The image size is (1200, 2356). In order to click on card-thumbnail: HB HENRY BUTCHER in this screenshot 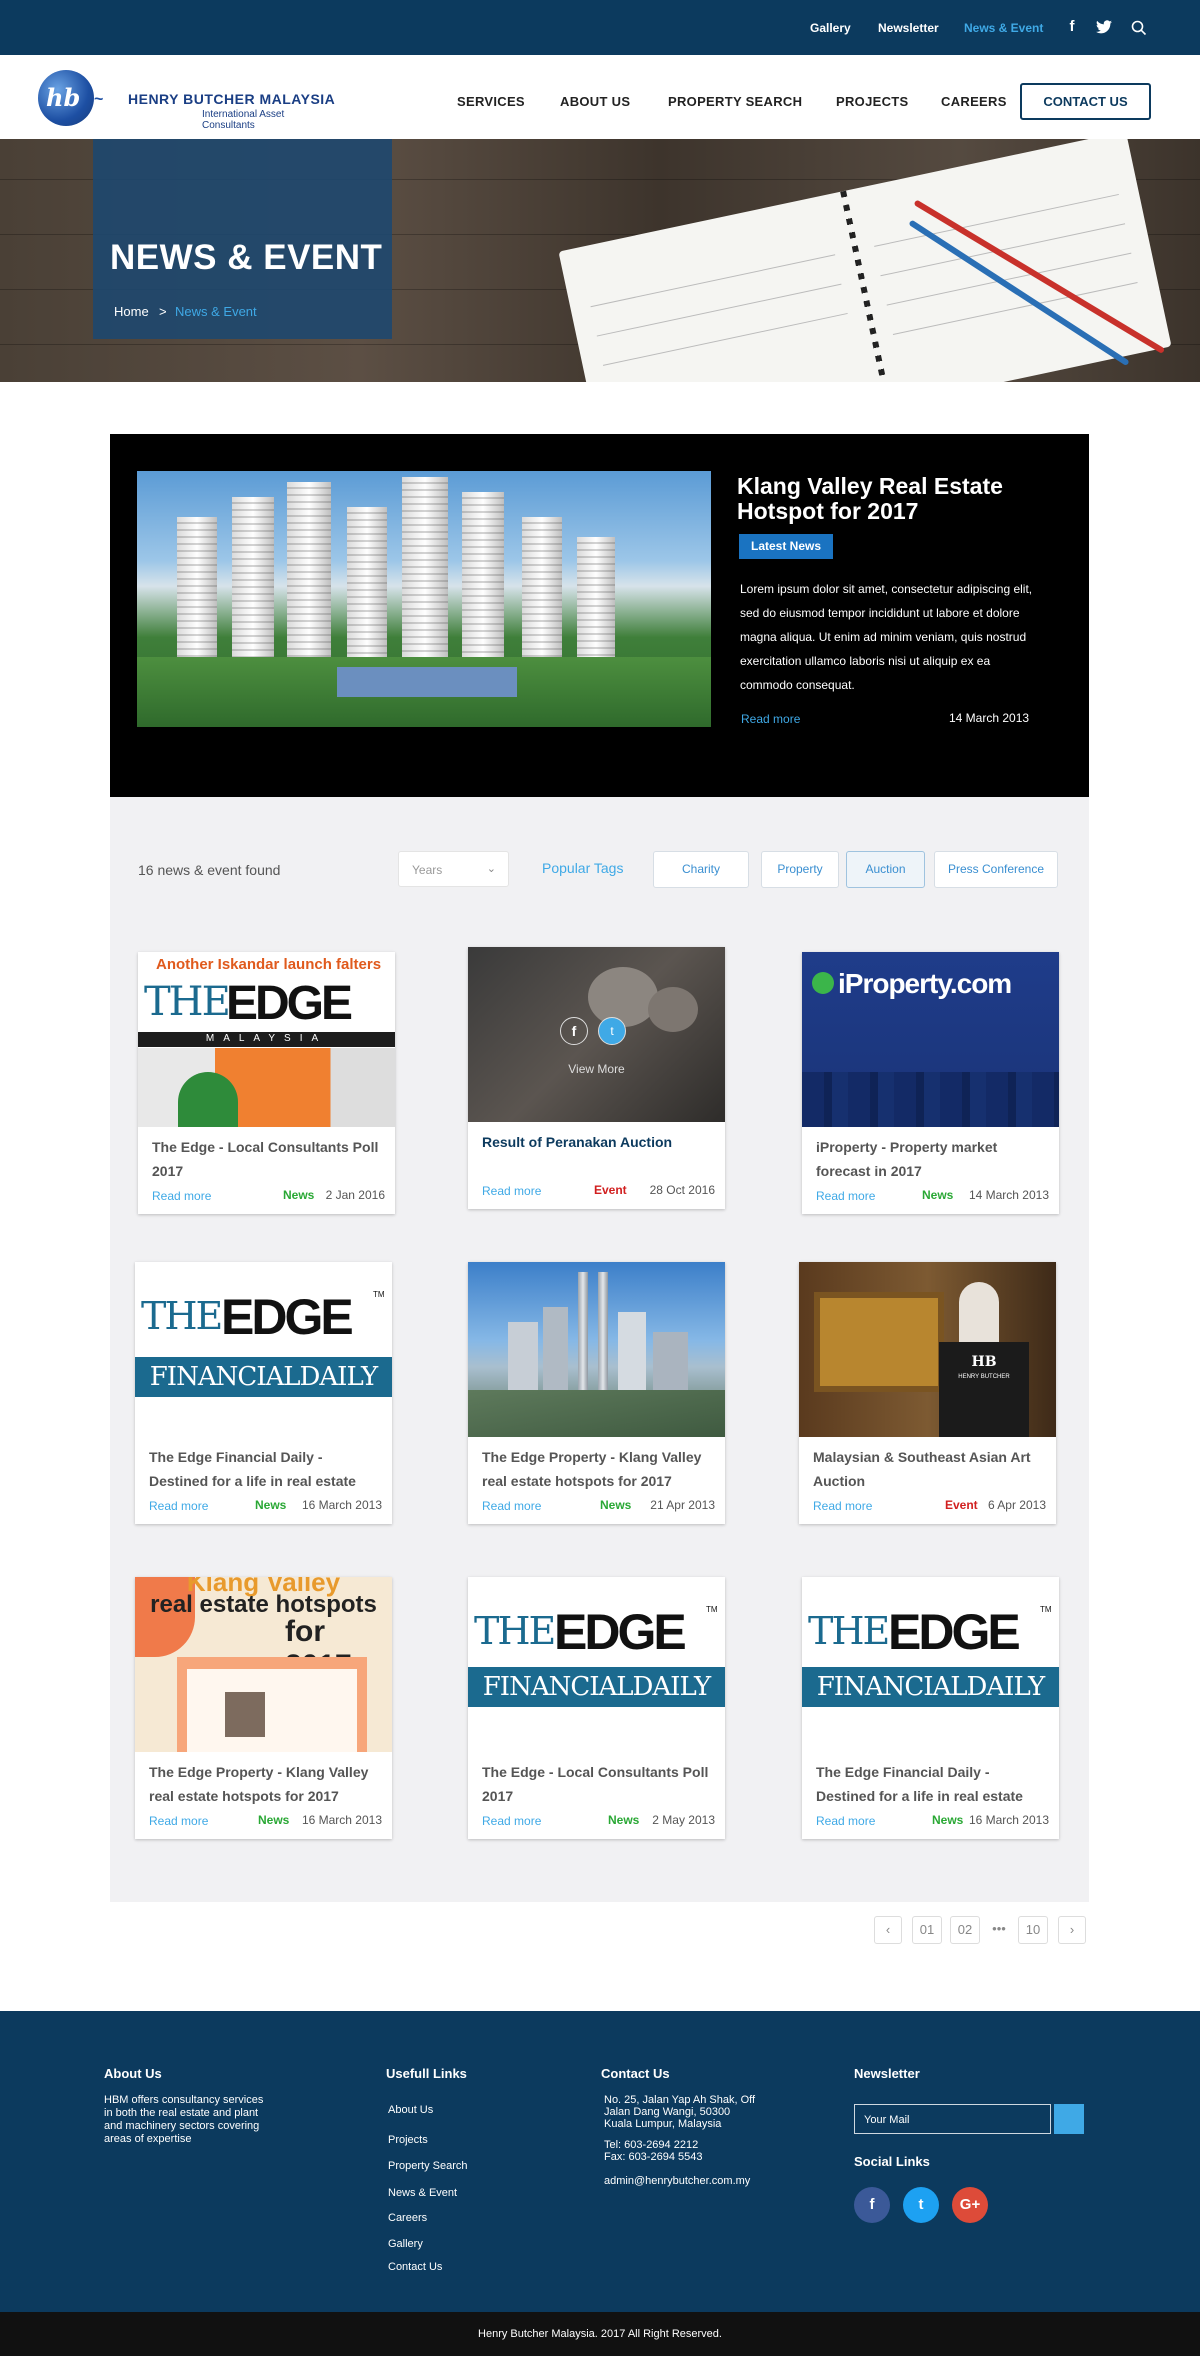, I will do `click(927, 1349)`.